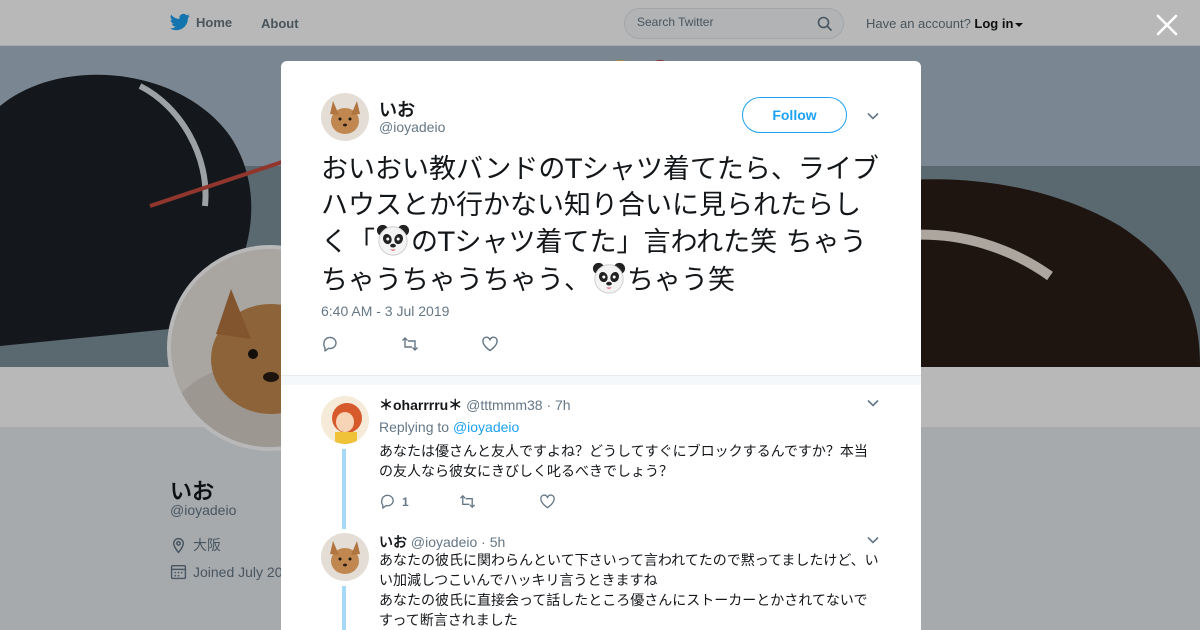 The height and width of the screenshot is (630, 1200). I want to click on reply-button: 1, so click(419, 501).